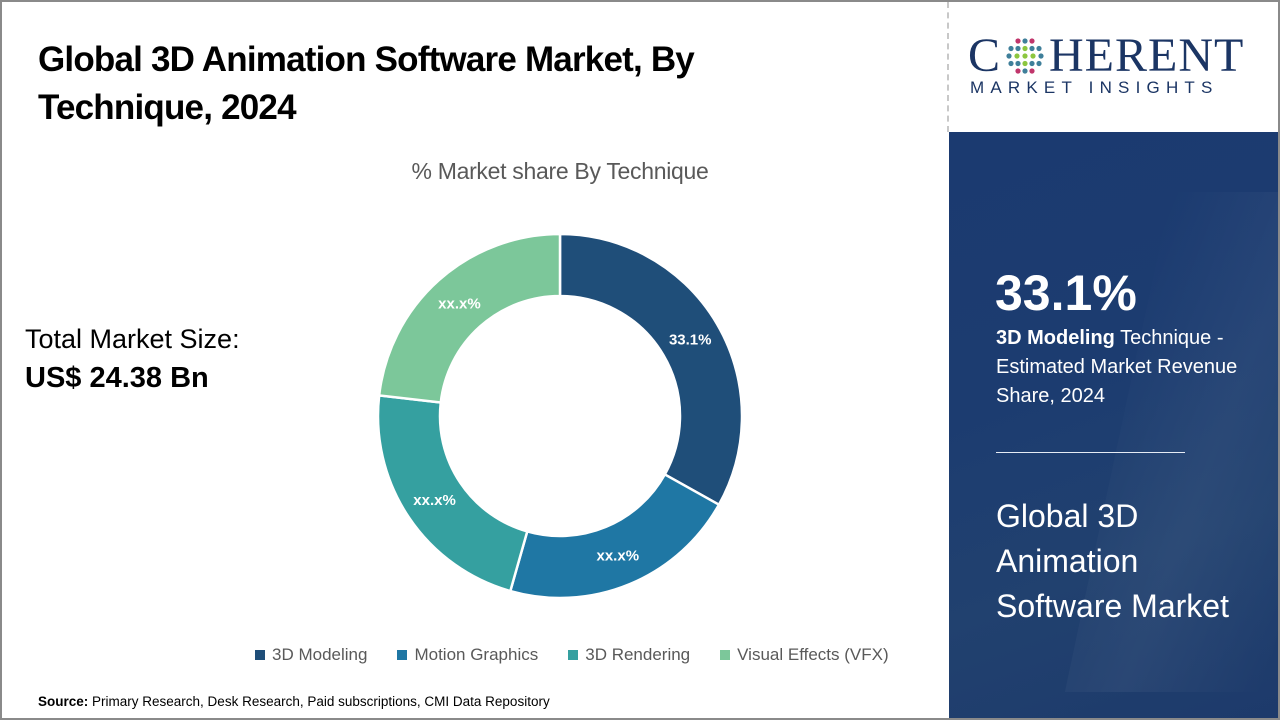 The width and height of the screenshot is (1280, 720). What do you see at coordinates (948, 67) in the screenshot?
I see `panel-divider` at bounding box center [948, 67].